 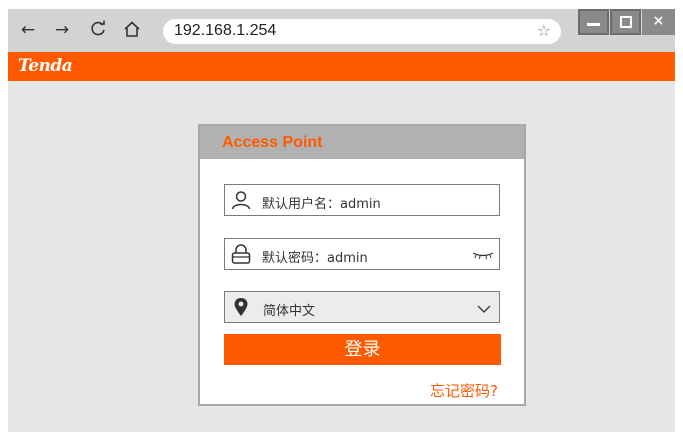 What do you see at coordinates (225, 30) in the screenshot?
I see `url-text: 192.168.1.254` at bounding box center [225, 30].